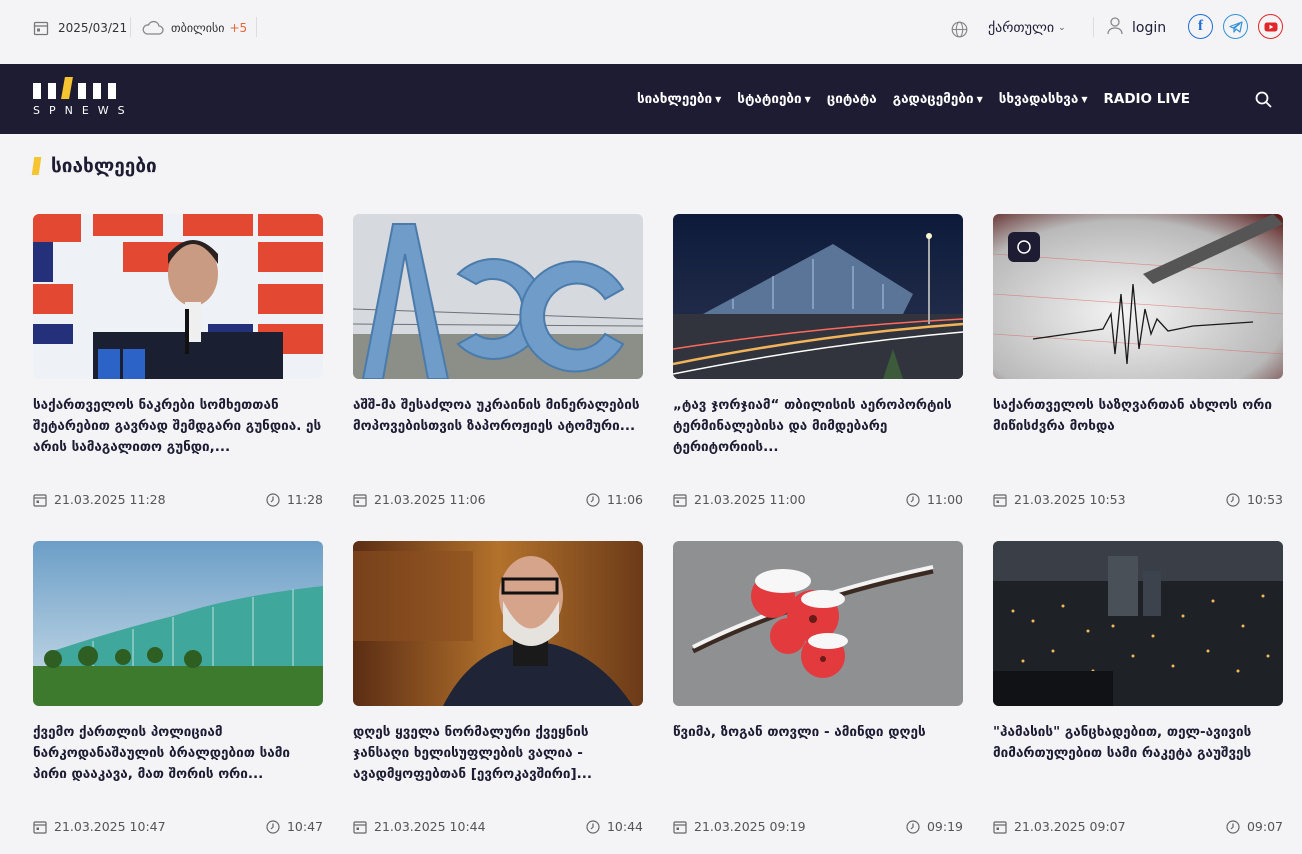  I want to click on article-date: 21.03.2025 10:53, so click(1070, 499).